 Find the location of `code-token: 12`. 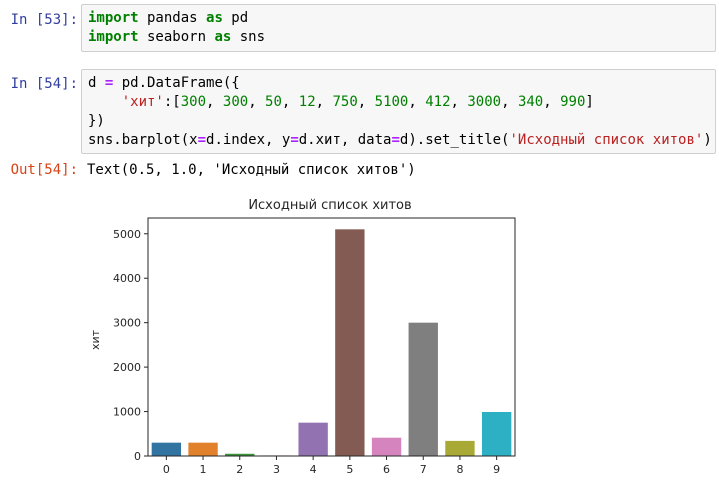

code-token: 12 is located at coordinates (307, 102).